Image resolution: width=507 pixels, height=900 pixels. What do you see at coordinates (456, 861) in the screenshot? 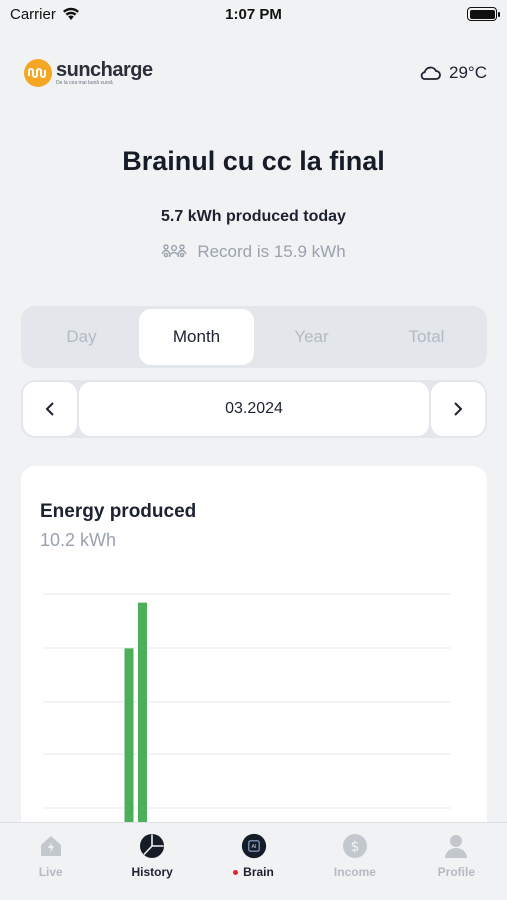
I see `tab-profile: Profile` at bounding box center [456, 861].